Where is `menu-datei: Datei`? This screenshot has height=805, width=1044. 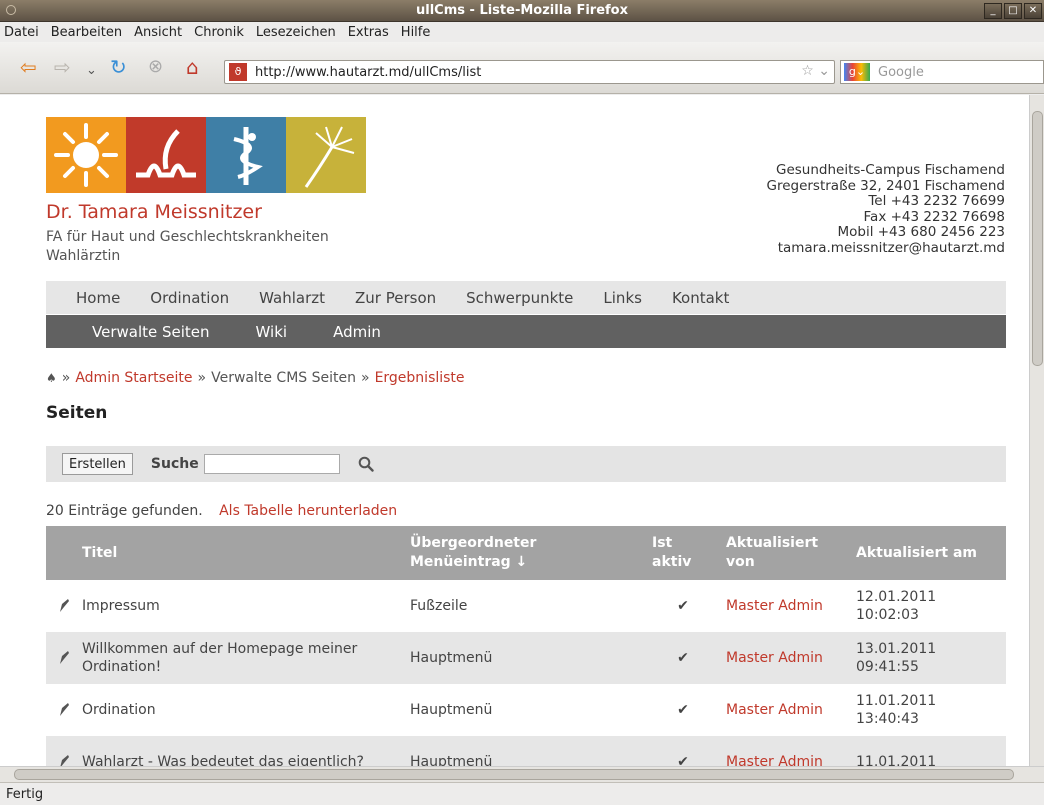 menu-datei: Datei is located at coordinates (21, 32).